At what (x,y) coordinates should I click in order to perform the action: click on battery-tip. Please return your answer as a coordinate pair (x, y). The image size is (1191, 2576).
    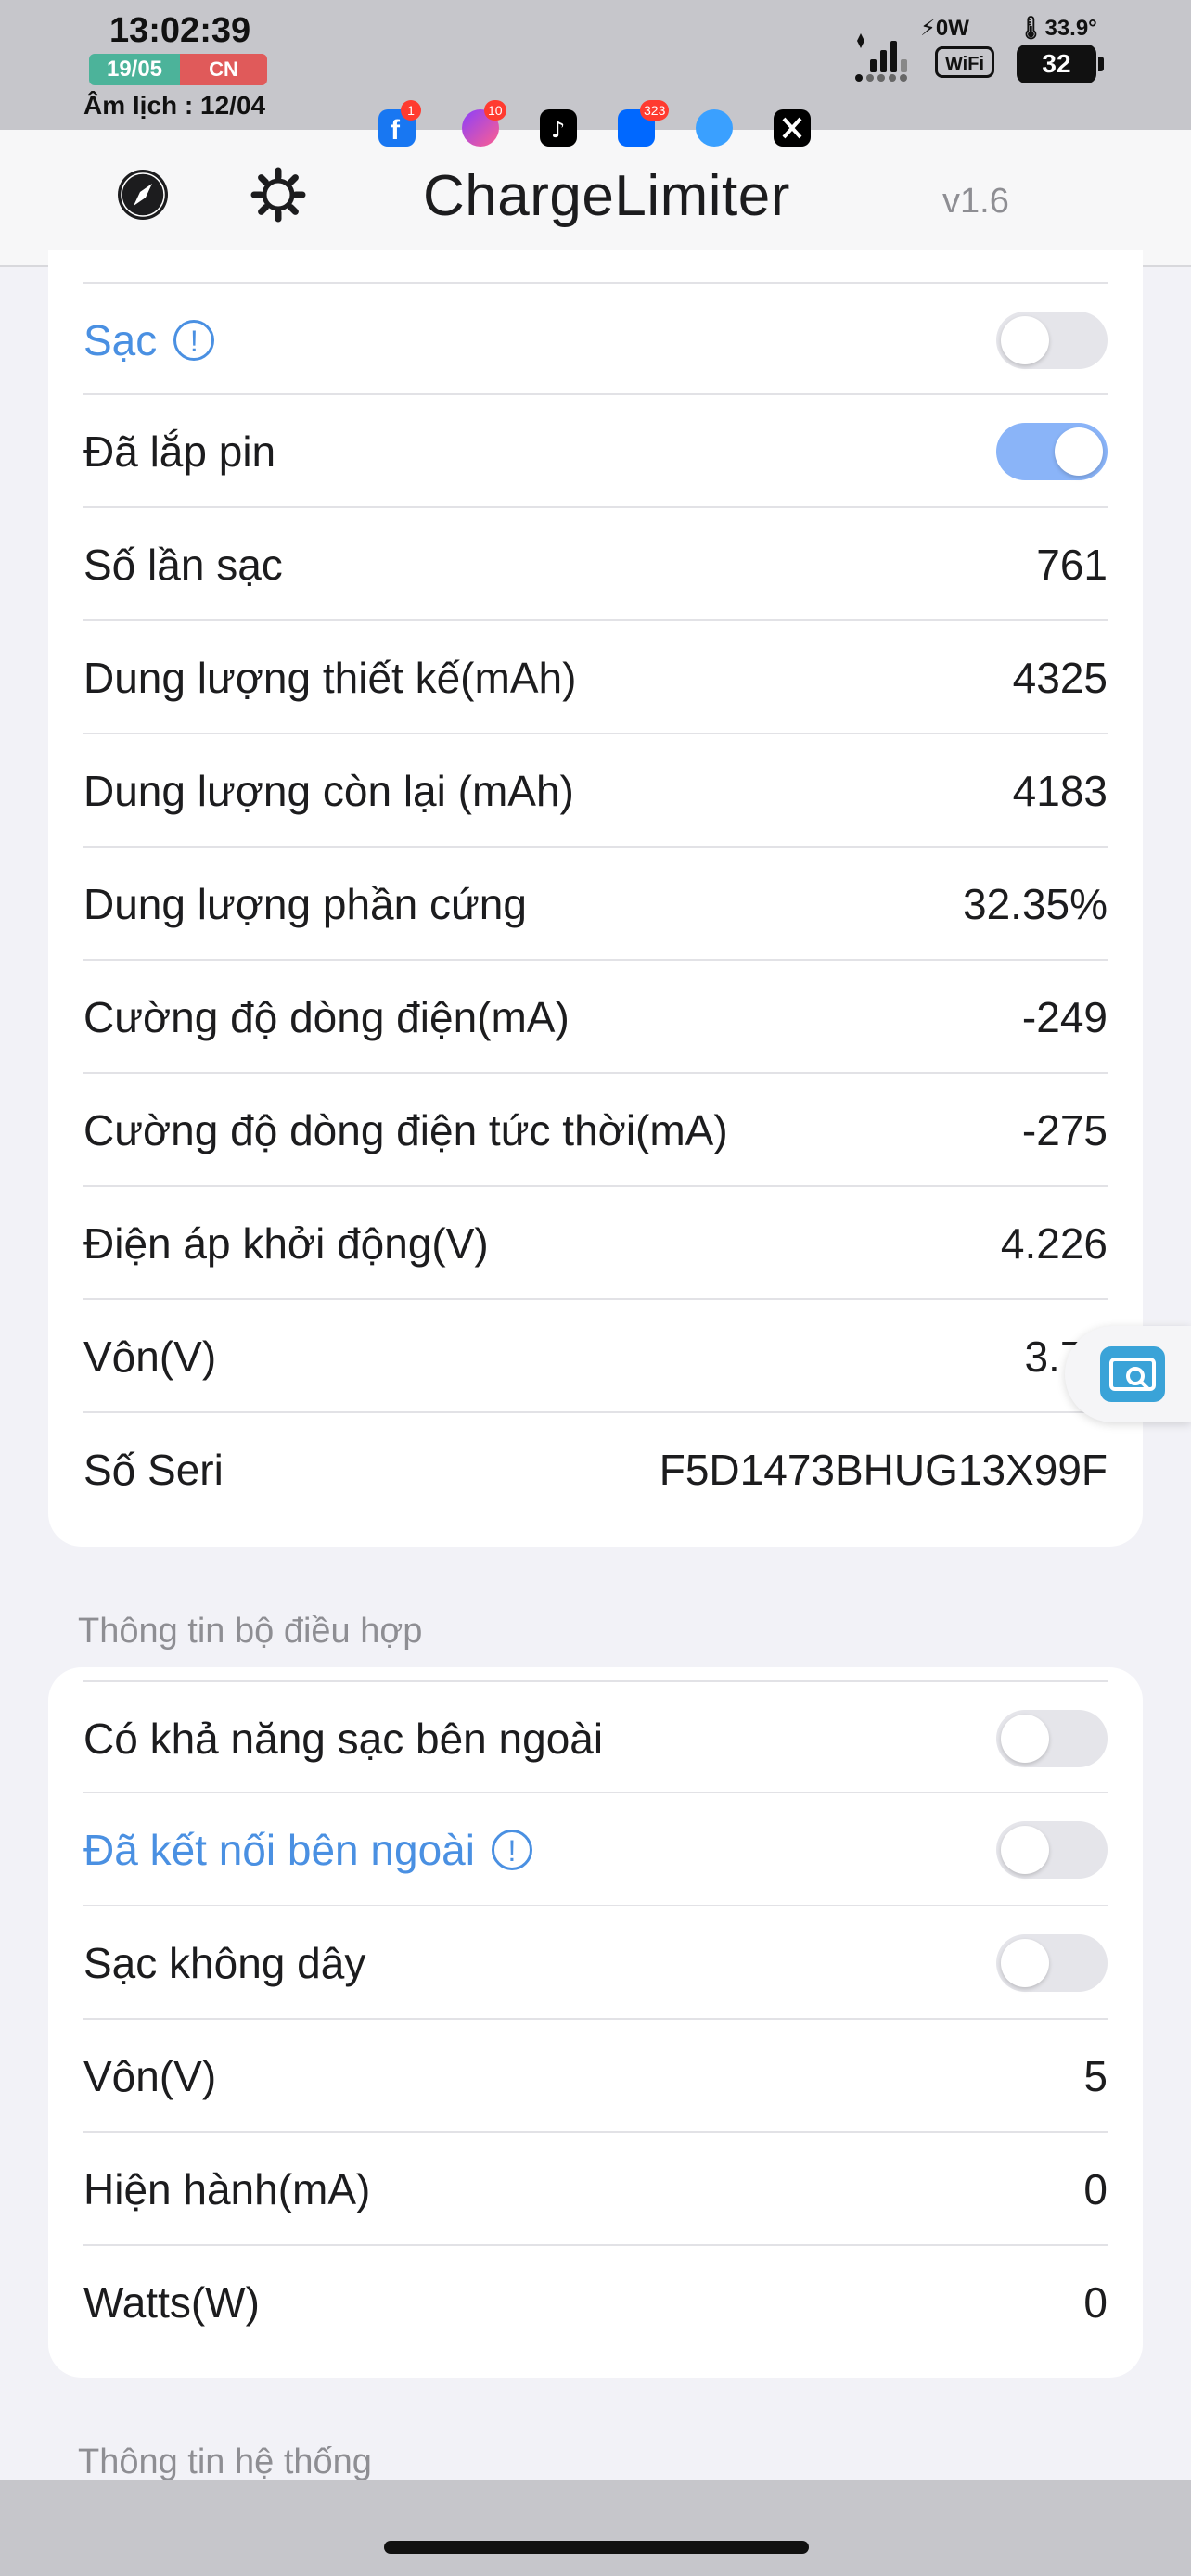
    Looking at the image, I should click on (1101, 64).